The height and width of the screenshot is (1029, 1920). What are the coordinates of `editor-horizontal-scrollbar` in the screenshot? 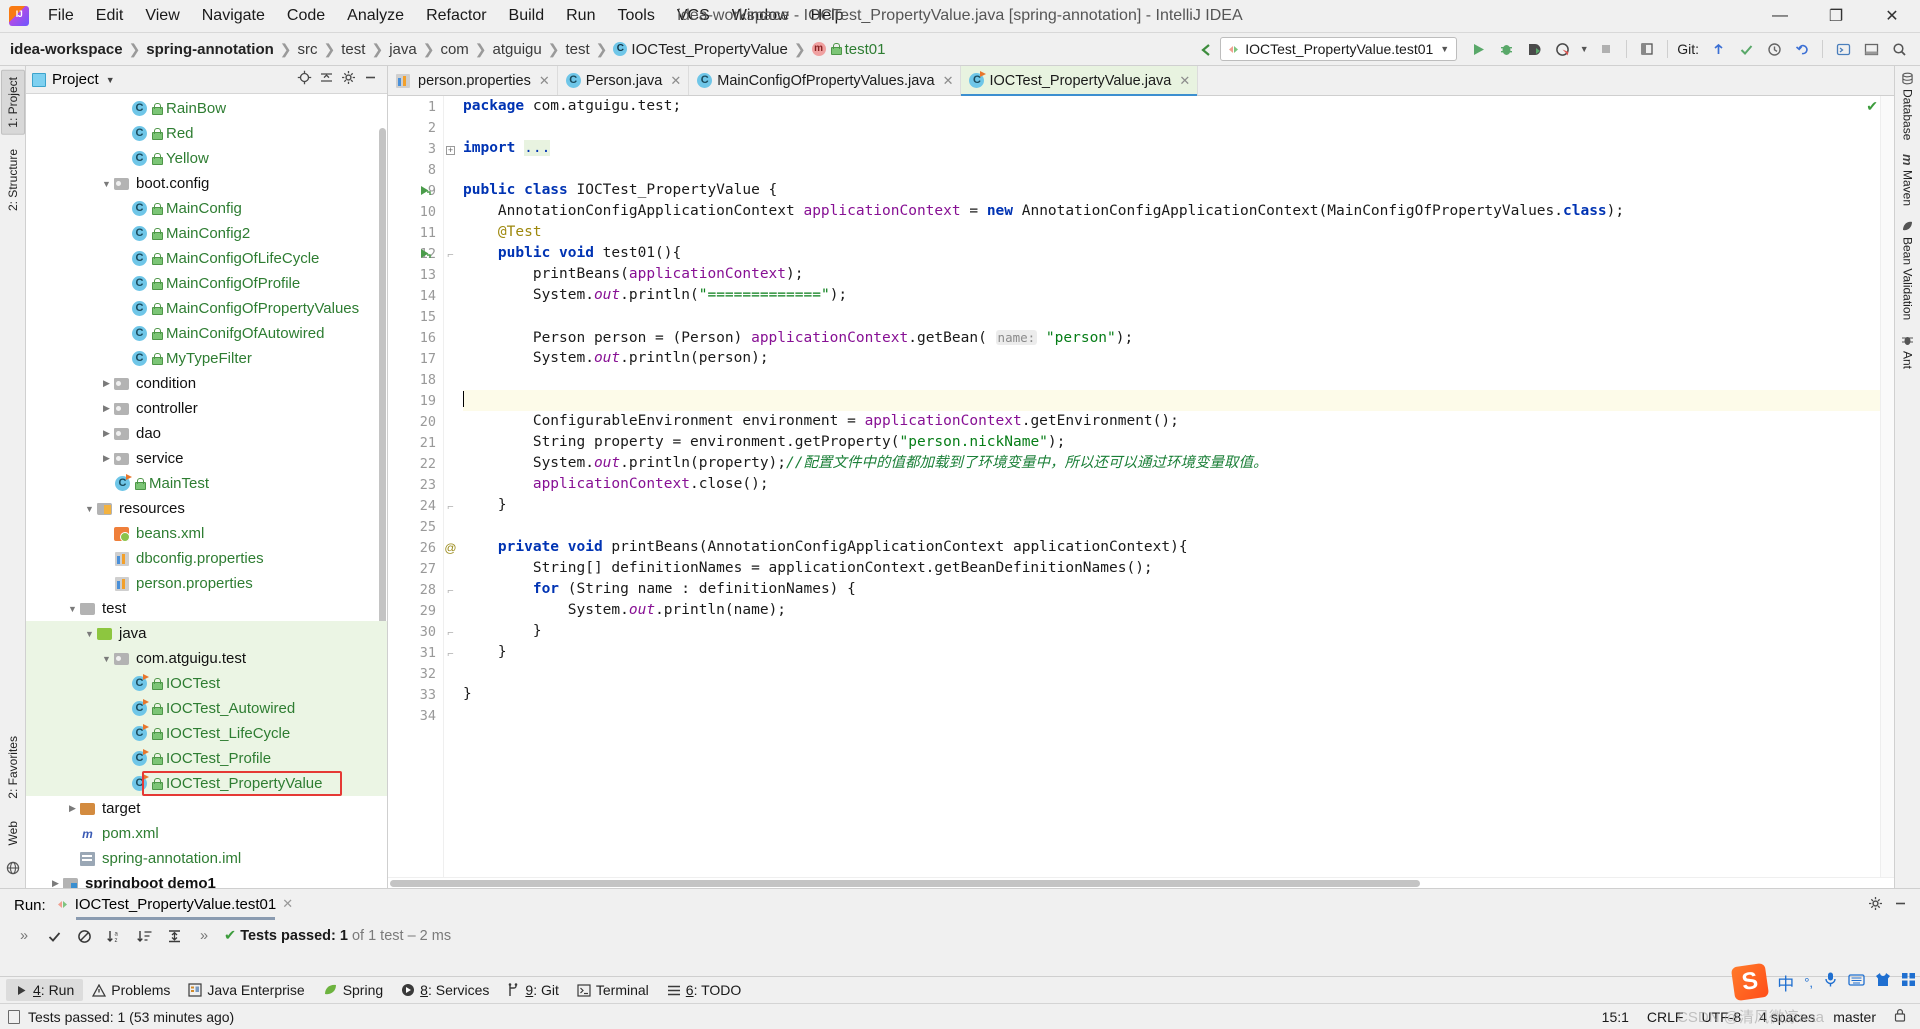 It's located at (1141, 882).